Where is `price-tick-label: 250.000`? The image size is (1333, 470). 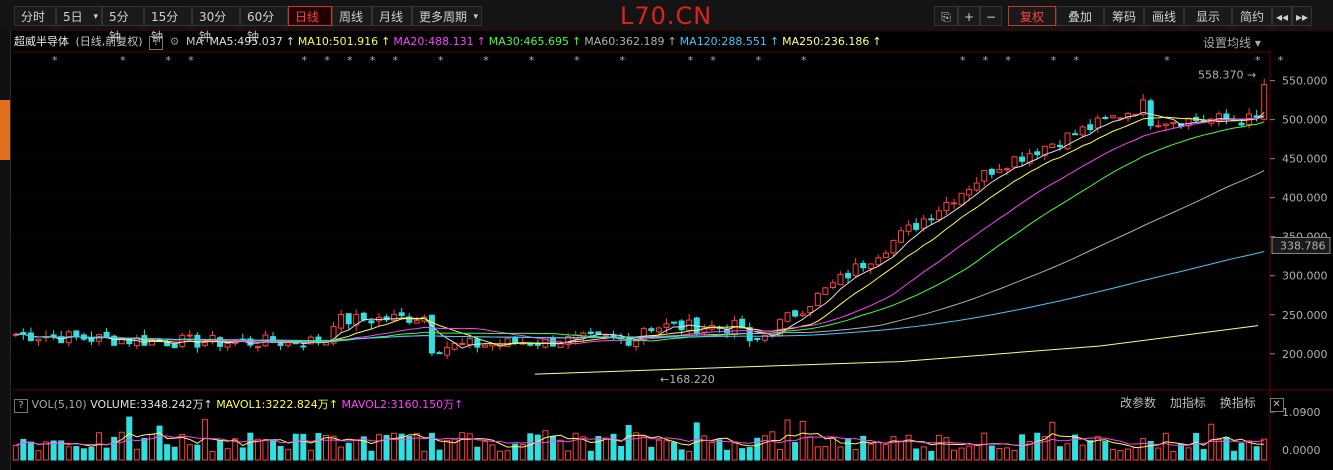 price-tick-label: 250.000 is located at coordinates (1305, 315).